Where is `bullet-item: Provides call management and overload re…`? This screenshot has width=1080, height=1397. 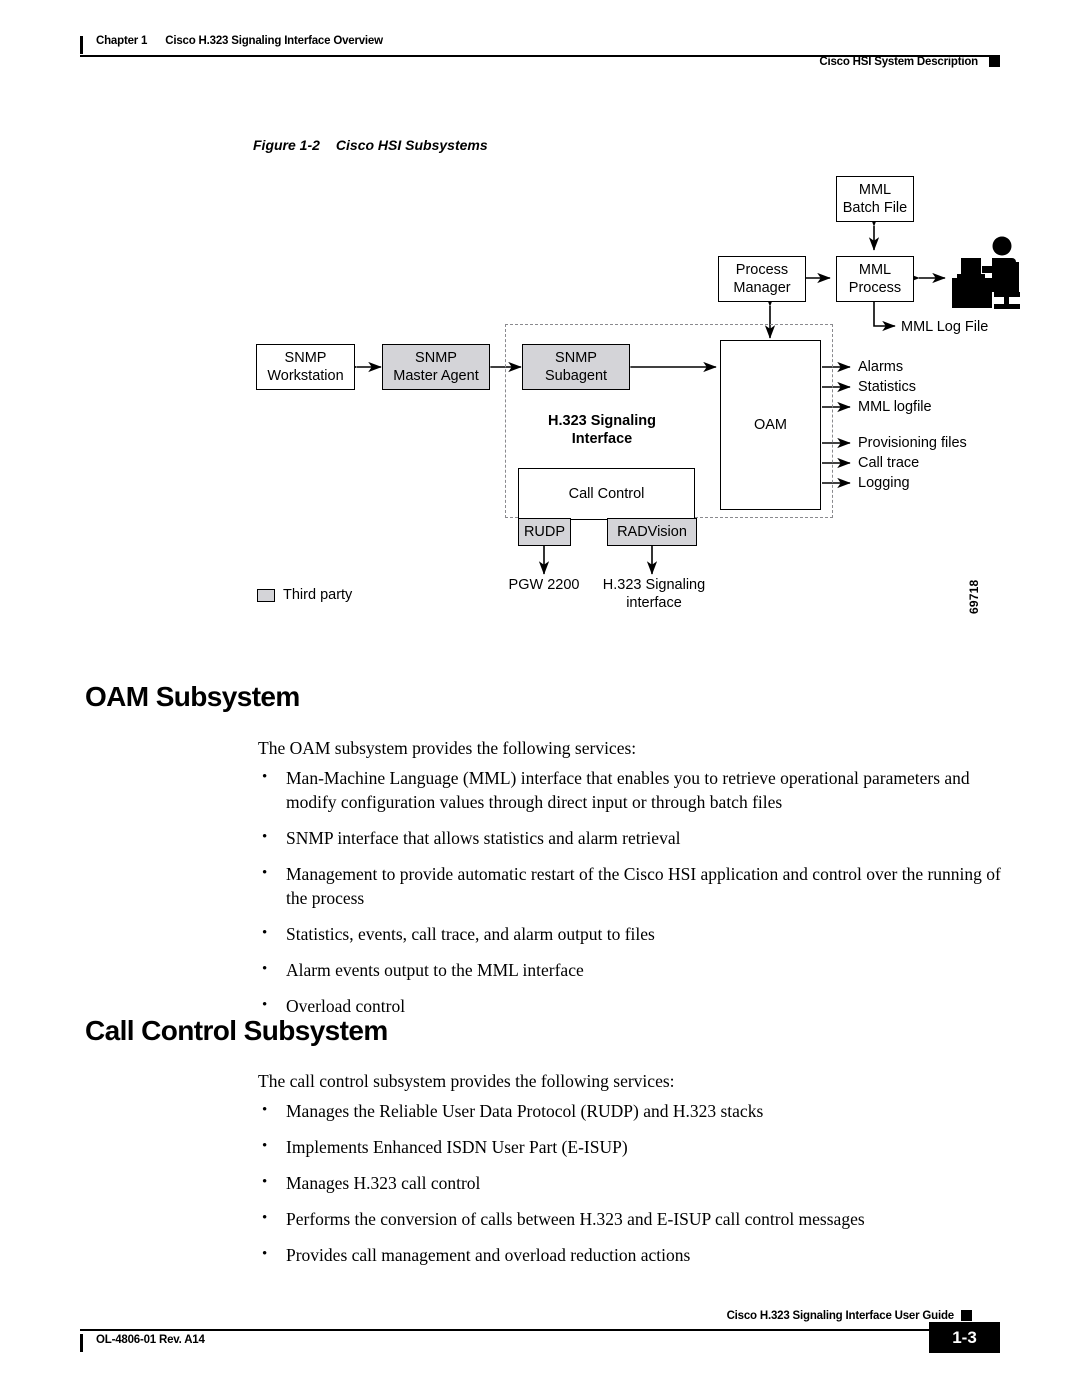 bullet-item: Provides call management and overload re… is located at coordinates (640, 1254).